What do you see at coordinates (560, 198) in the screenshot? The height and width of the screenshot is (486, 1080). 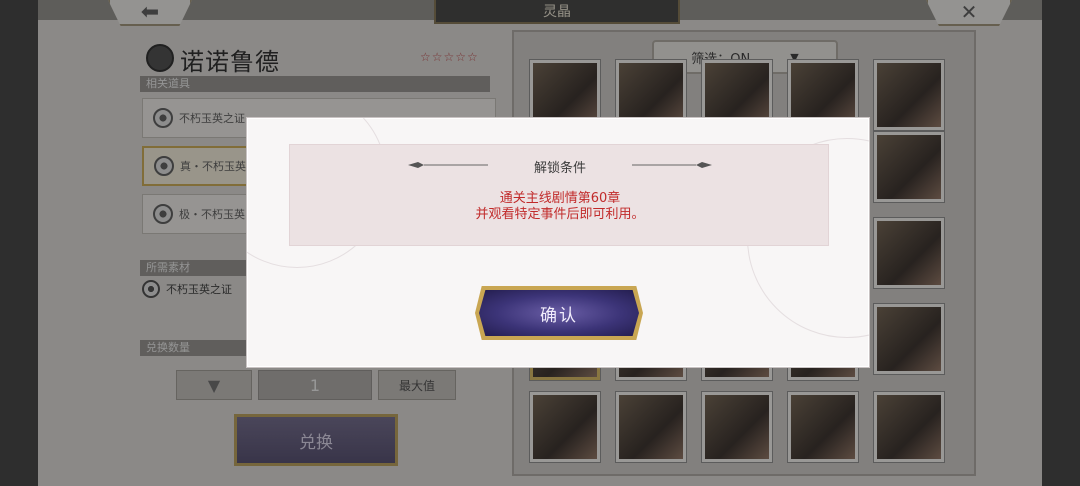 I see `condition-line-1: 通关主线剧情第60章` at bounding box center [560, 198].